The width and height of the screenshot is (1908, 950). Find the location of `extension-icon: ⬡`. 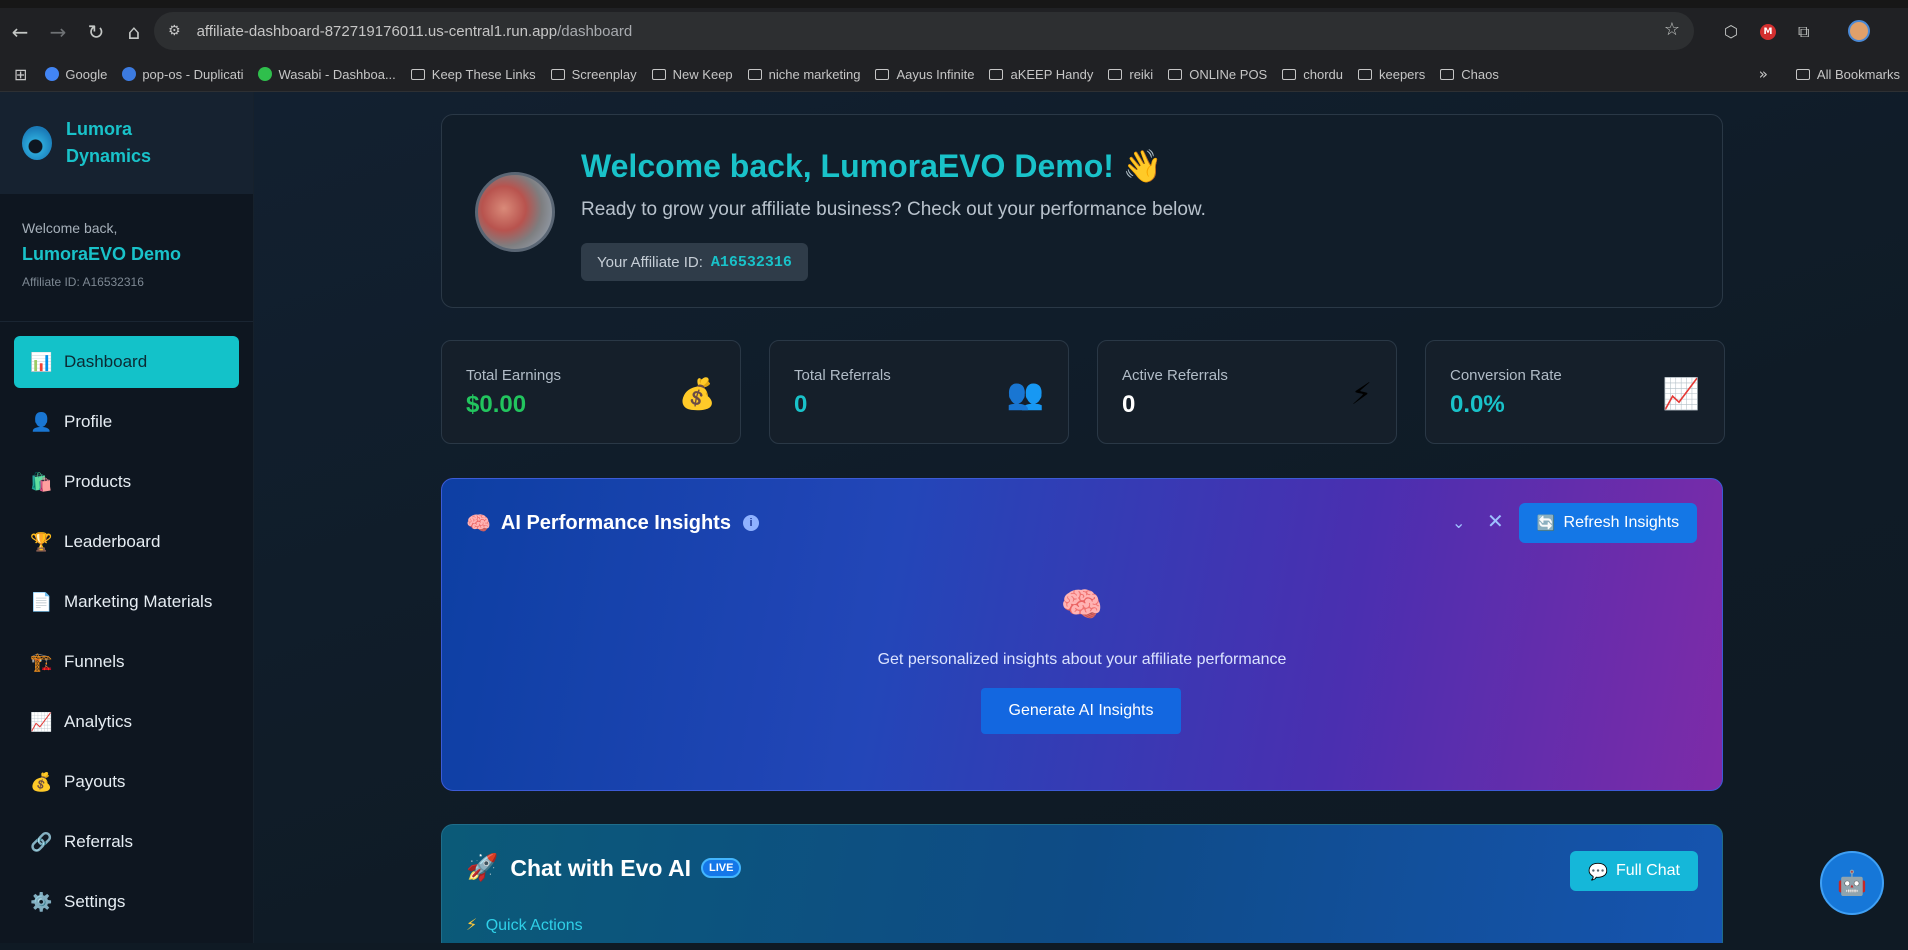

extension-icon: ⬡ is located at coordinates (1731, 31).